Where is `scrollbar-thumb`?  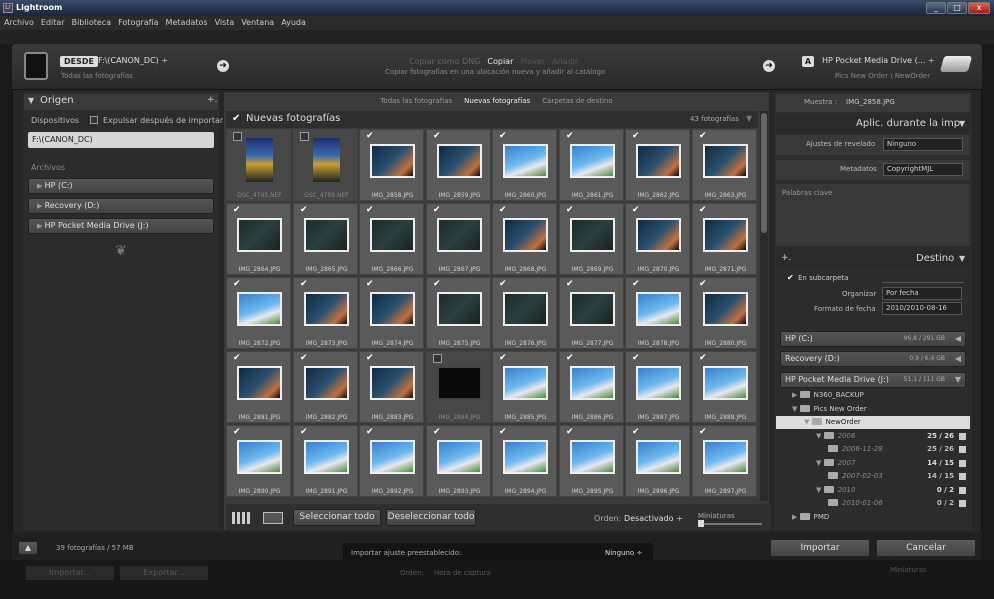
scrollbar-thumb is located at coordinates (764, 173).